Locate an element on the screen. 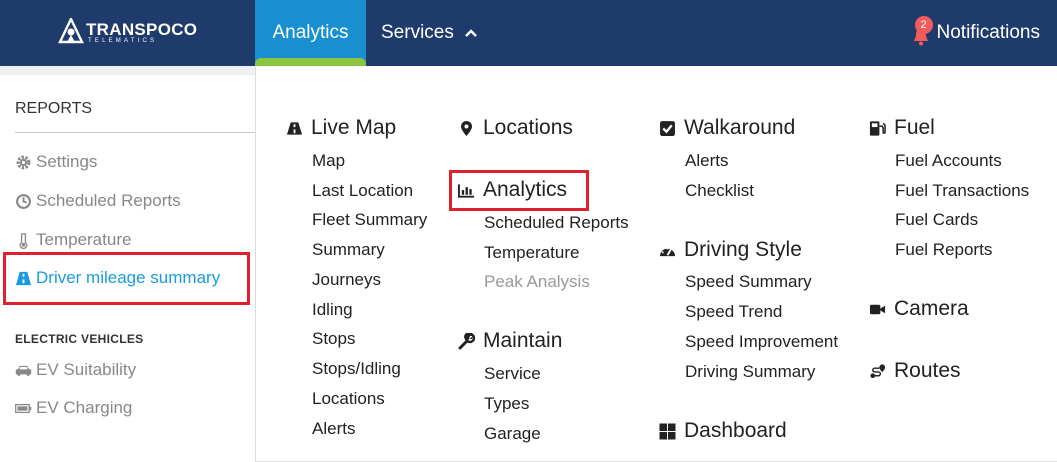  sidebar-item-label: Settings is located at coordinates (67, 161).